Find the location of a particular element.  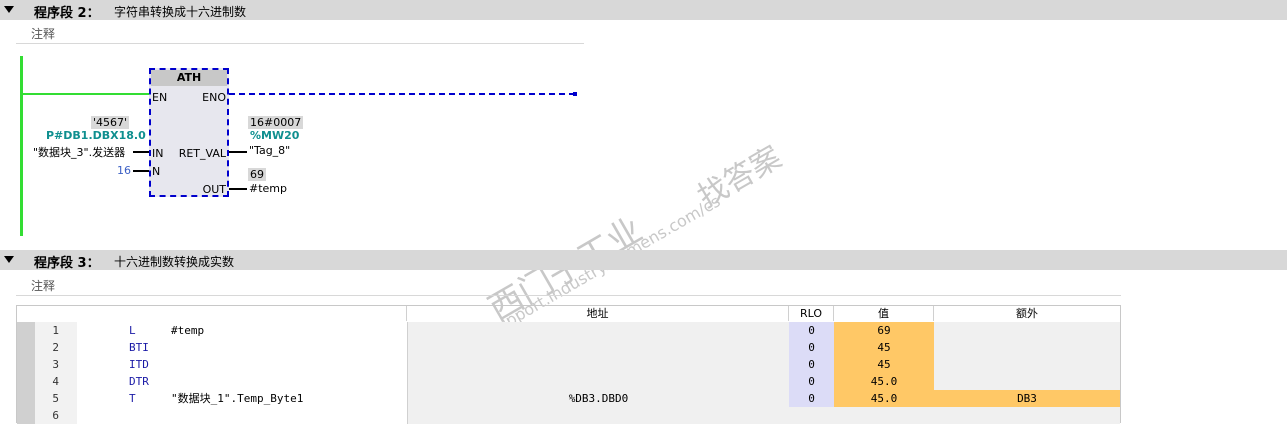

line-number: 1 is located at coordinates (56, 330).